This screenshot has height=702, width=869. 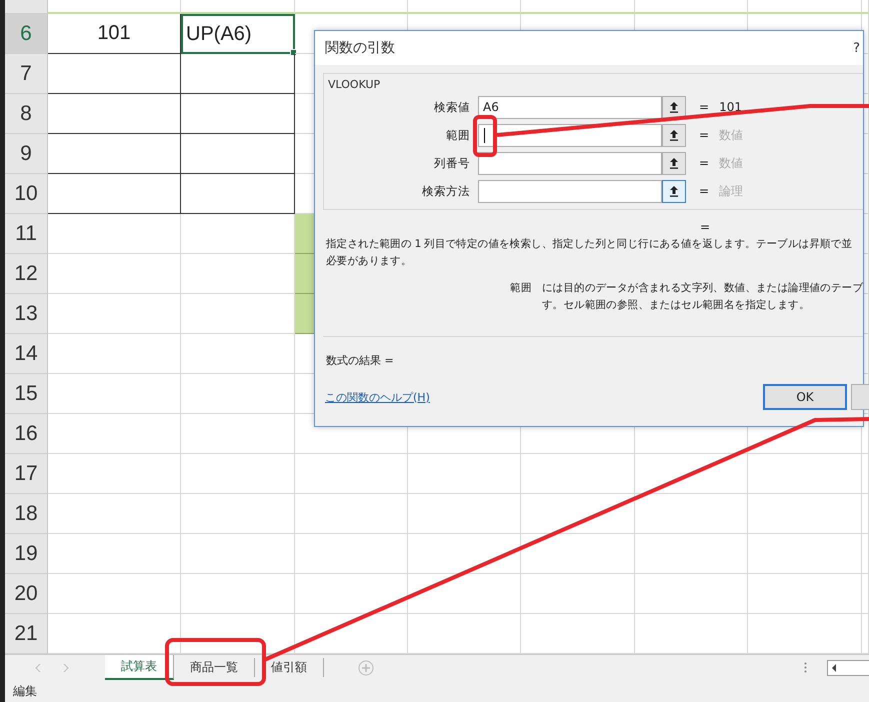 What do you see at coordinates (485, 136) in the screenshot?
I see `highlight-frame` at bounding box center [485, 136].